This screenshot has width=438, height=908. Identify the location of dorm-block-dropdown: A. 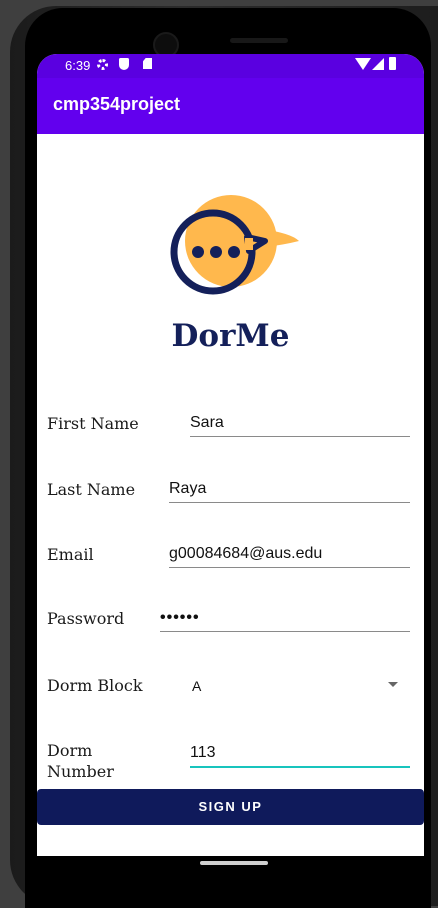
(300, 685).